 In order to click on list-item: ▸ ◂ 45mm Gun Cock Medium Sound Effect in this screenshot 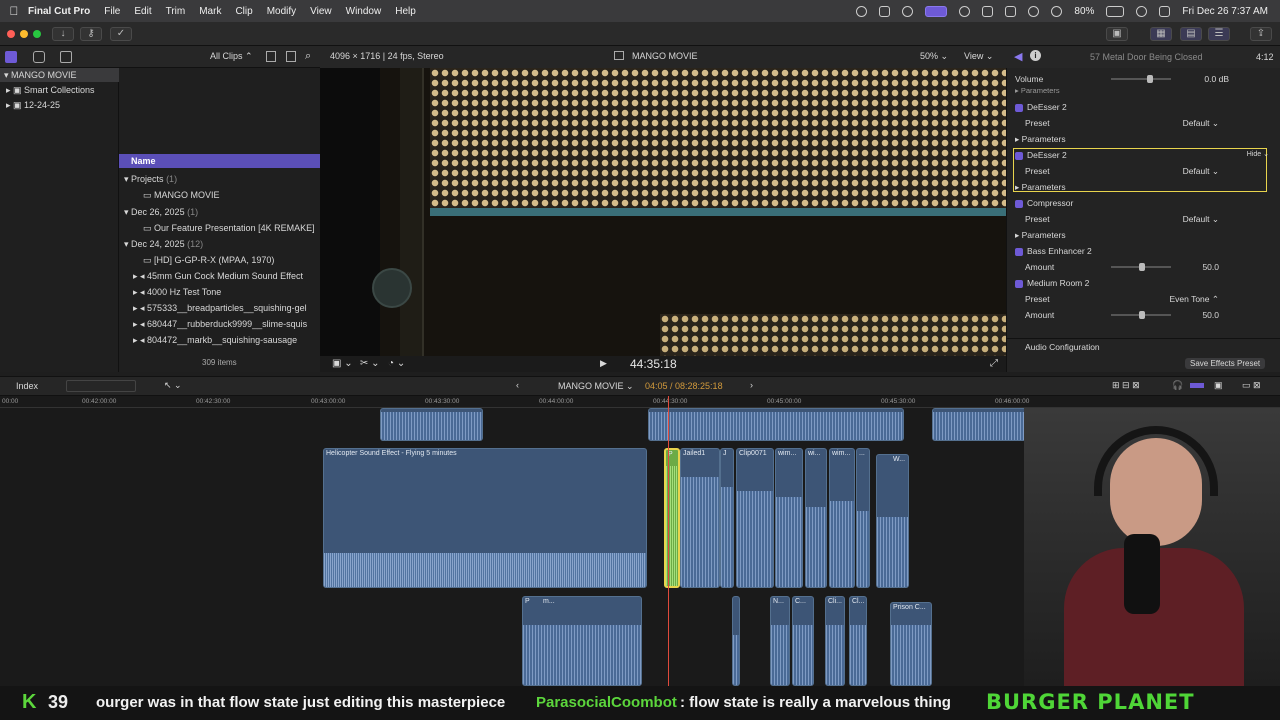, I will do `click(220, 276)`.